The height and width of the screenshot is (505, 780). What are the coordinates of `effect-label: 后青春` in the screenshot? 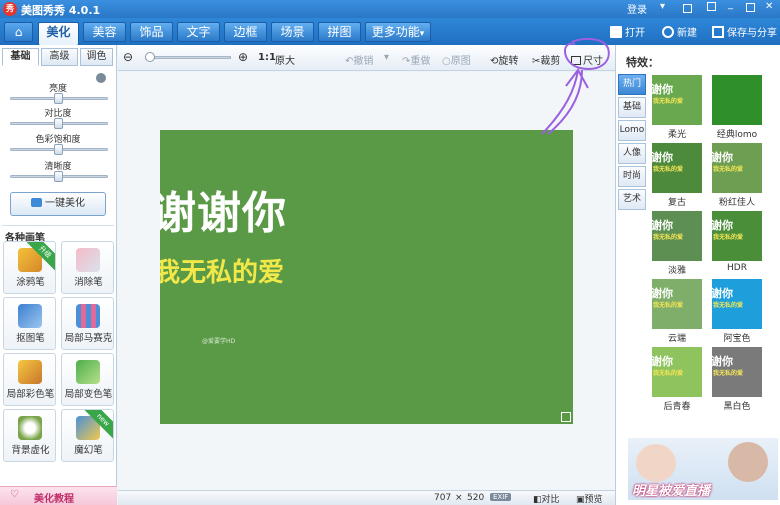 It's located at (677, 407).